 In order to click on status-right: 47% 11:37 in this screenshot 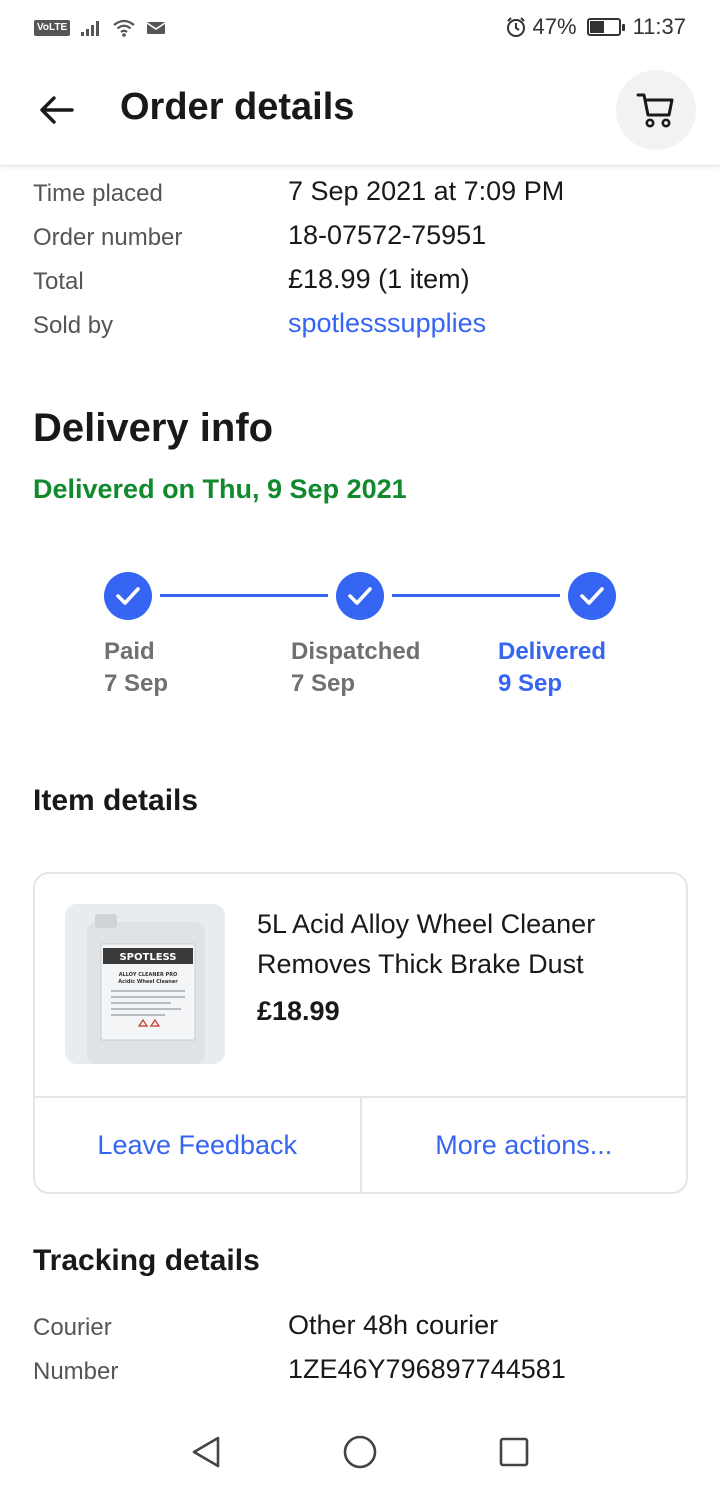, I will do `click(595, 27)`.